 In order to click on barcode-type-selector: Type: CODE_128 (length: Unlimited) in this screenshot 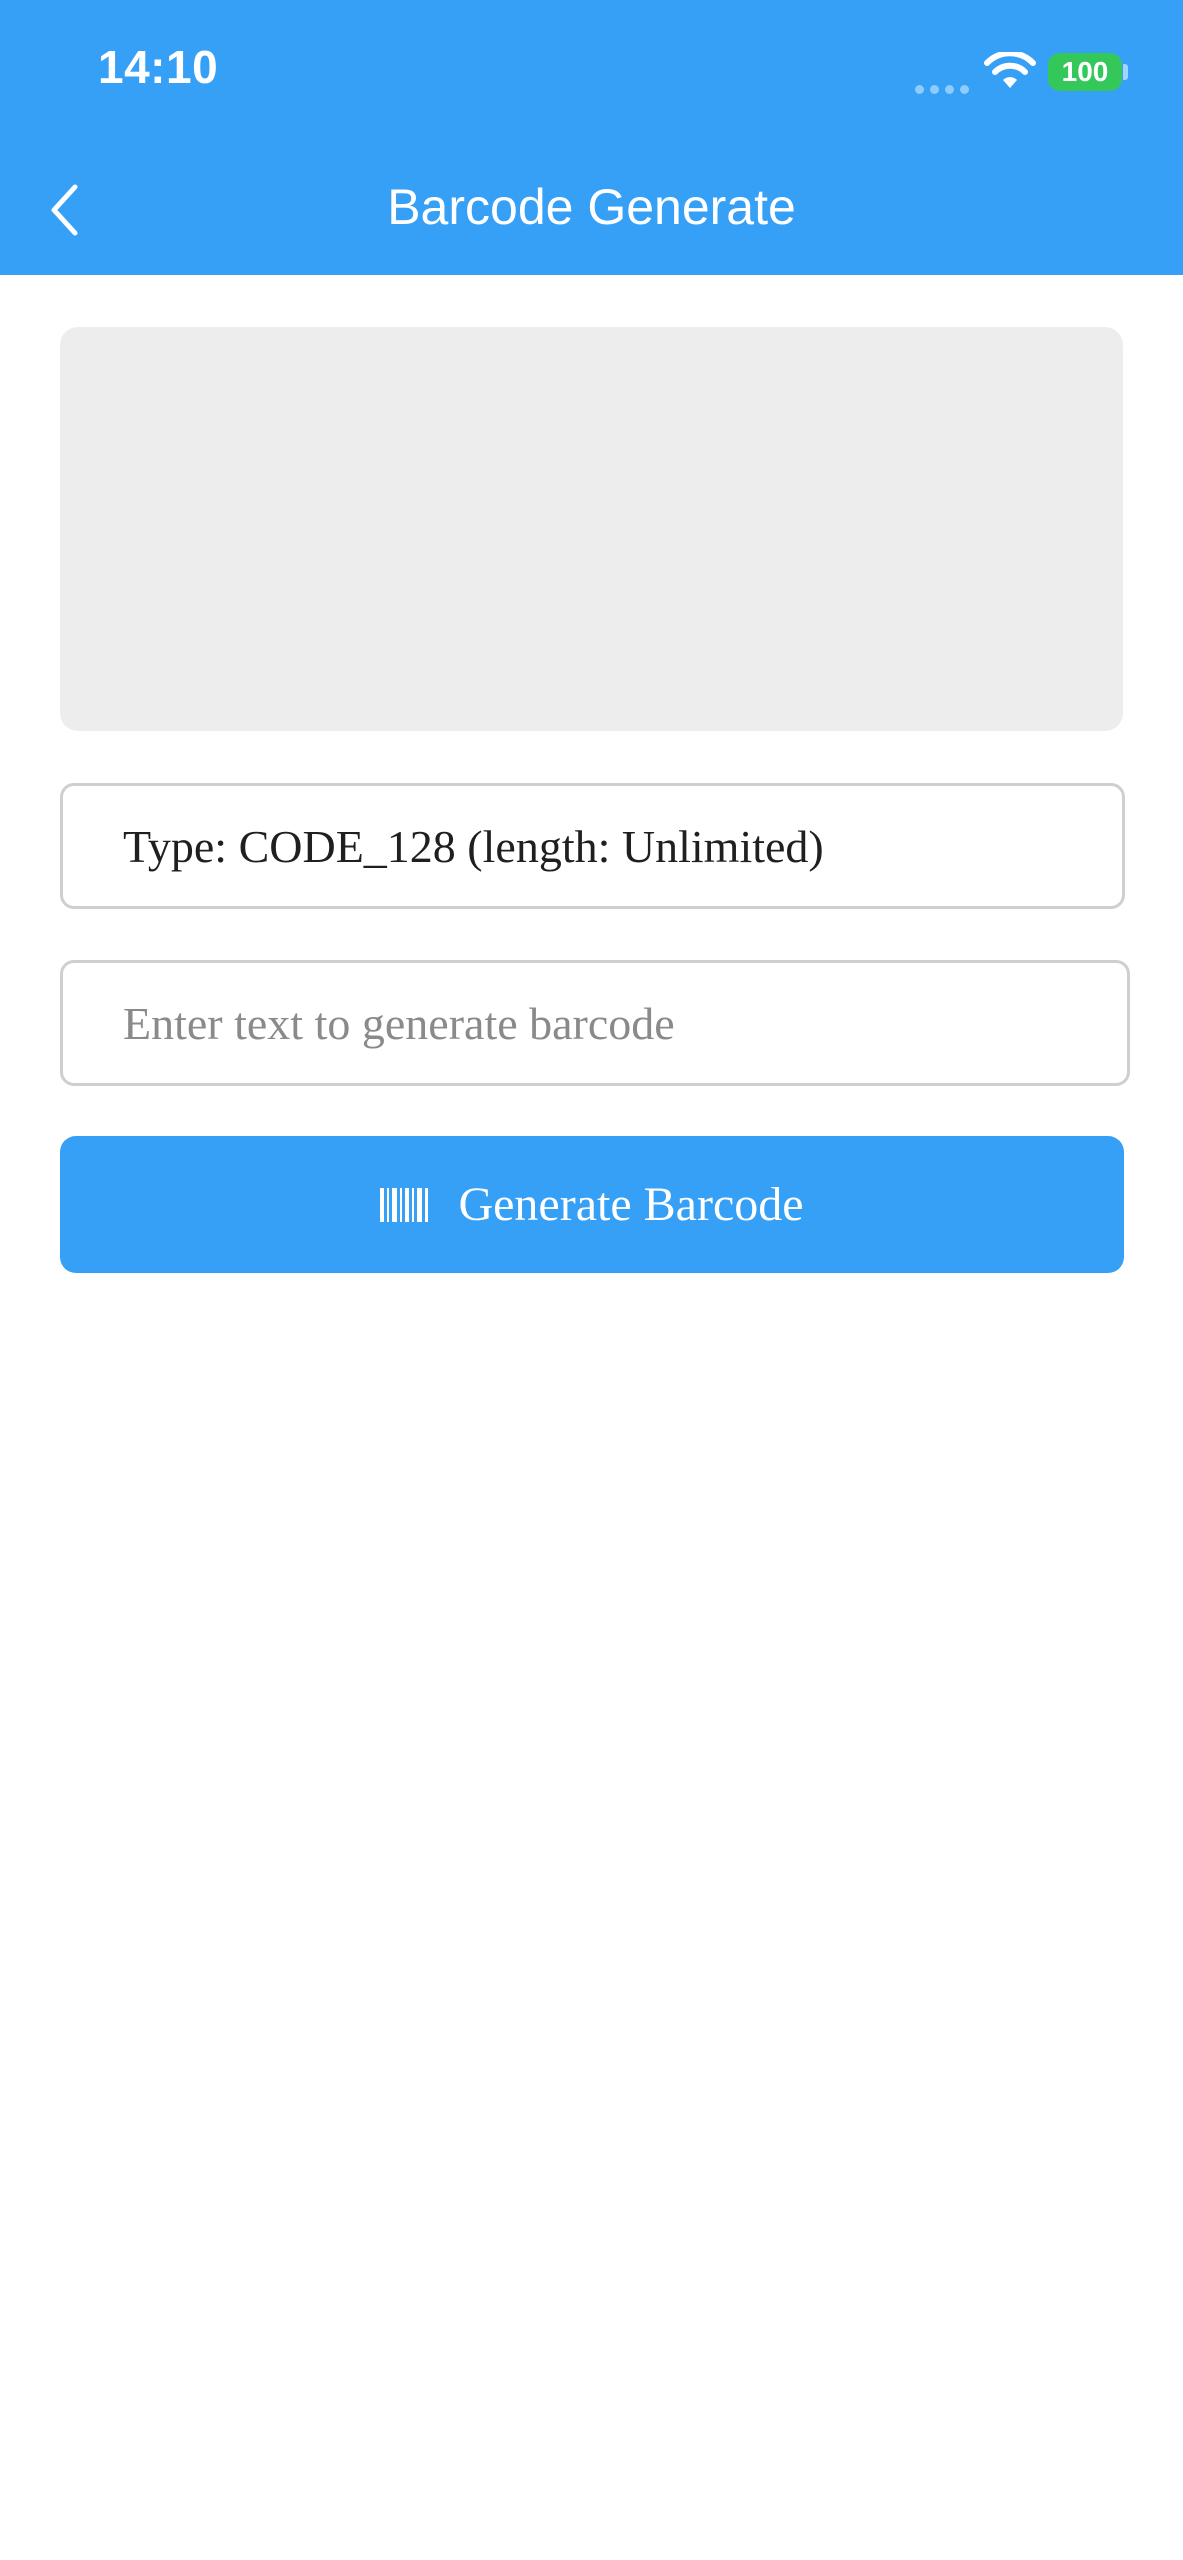, I will do `click(592, 846)`.